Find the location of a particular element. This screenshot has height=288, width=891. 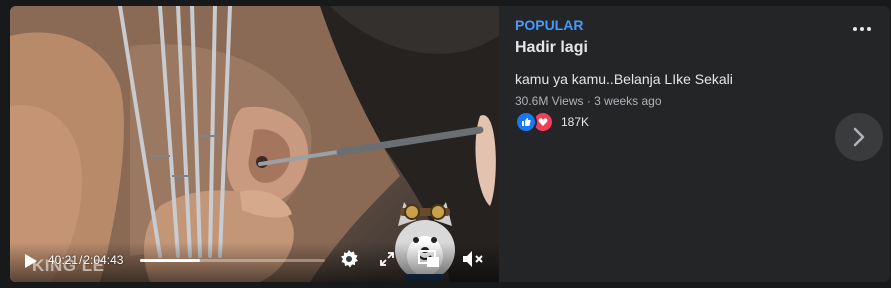

reaction-count: 187K is located at coordinates (575, 122).